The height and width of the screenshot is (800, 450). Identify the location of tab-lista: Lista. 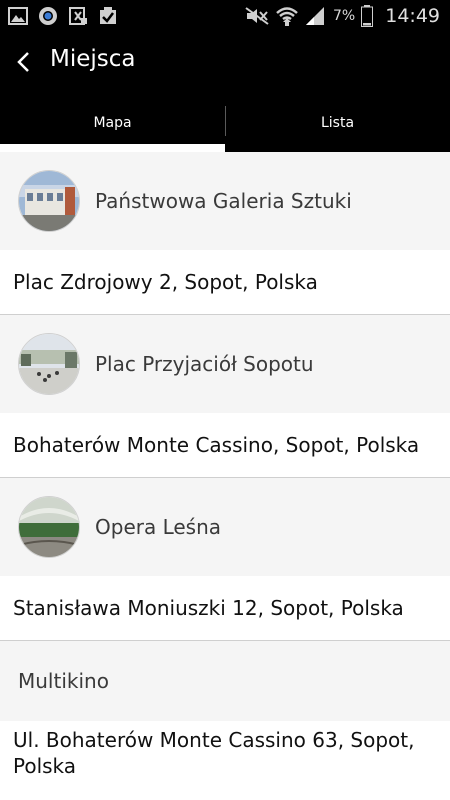
(337, 123).